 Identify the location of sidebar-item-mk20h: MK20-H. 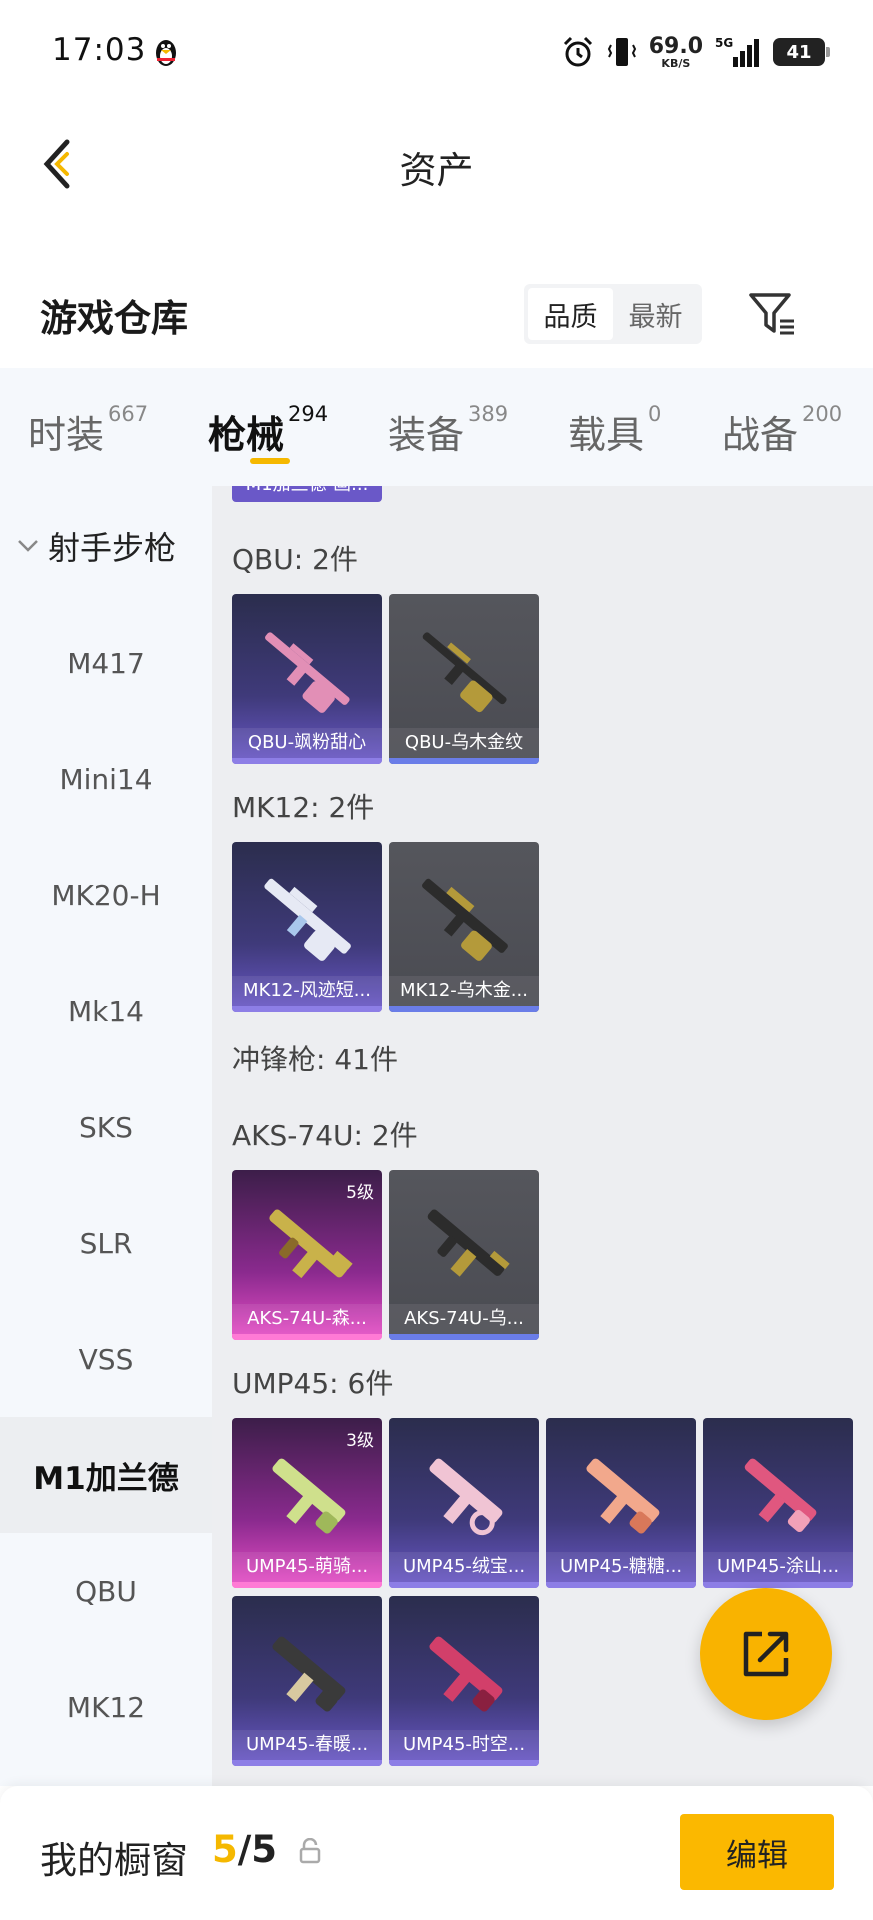
(106, 895).